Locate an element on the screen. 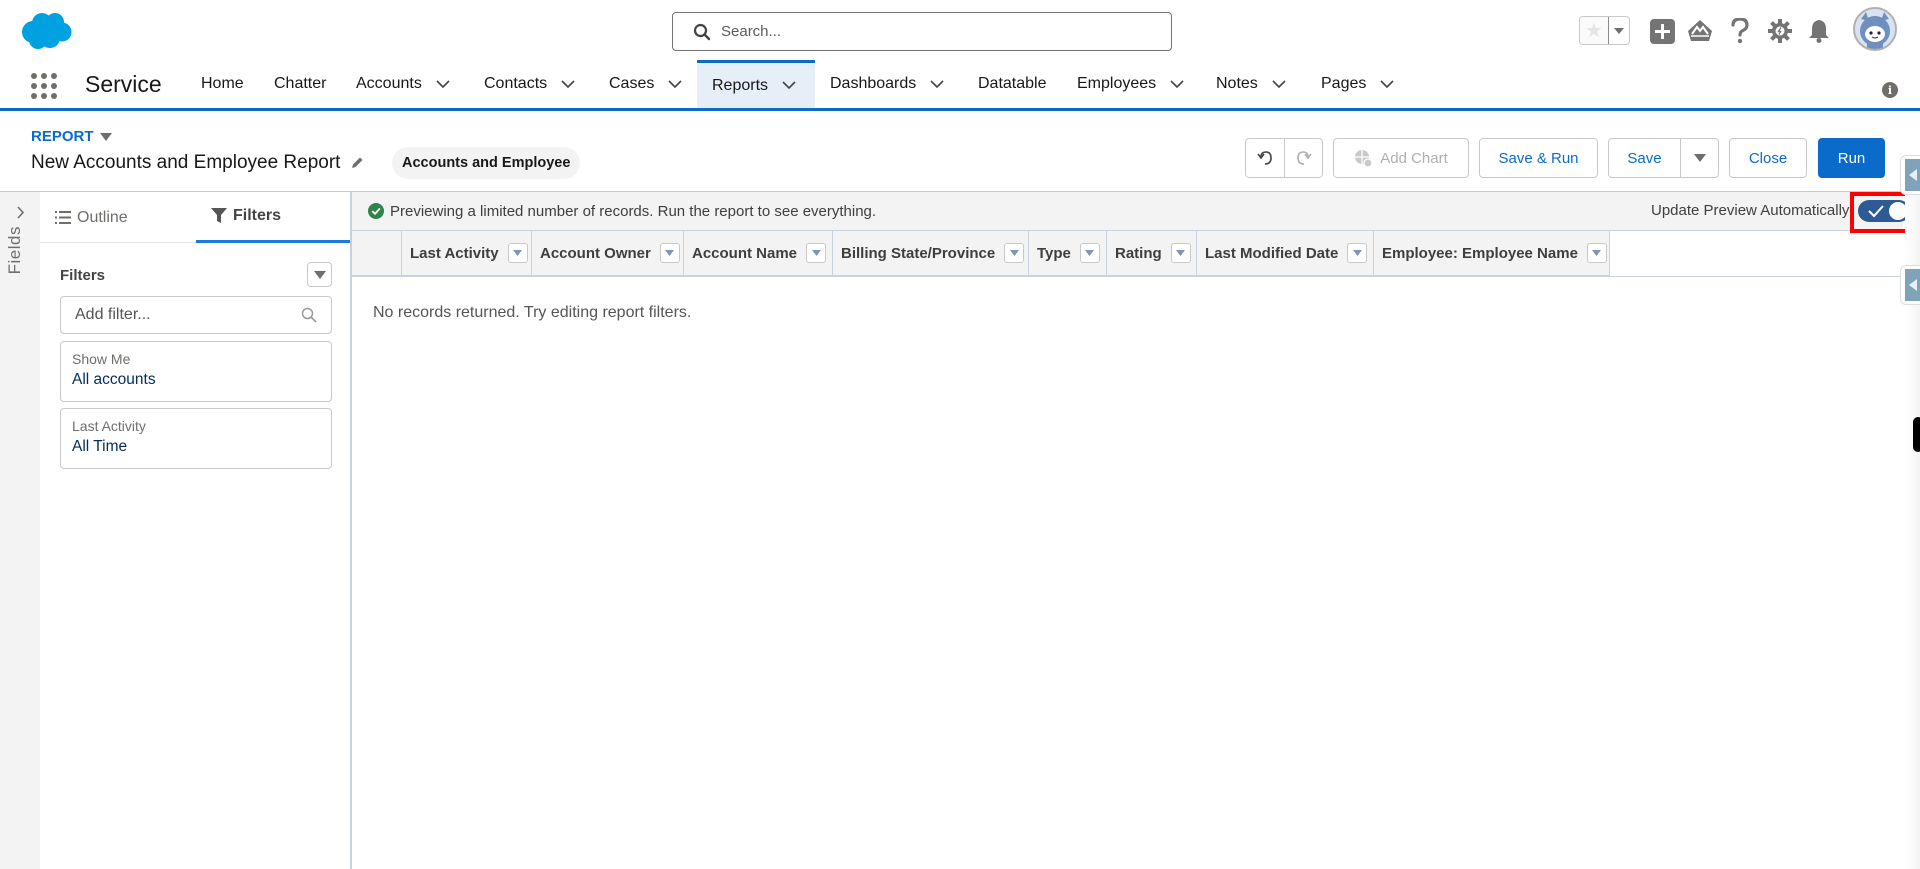 This screenshot has height=869, width=1920. filter-value: All accounts is located at coordinates (114, 379).